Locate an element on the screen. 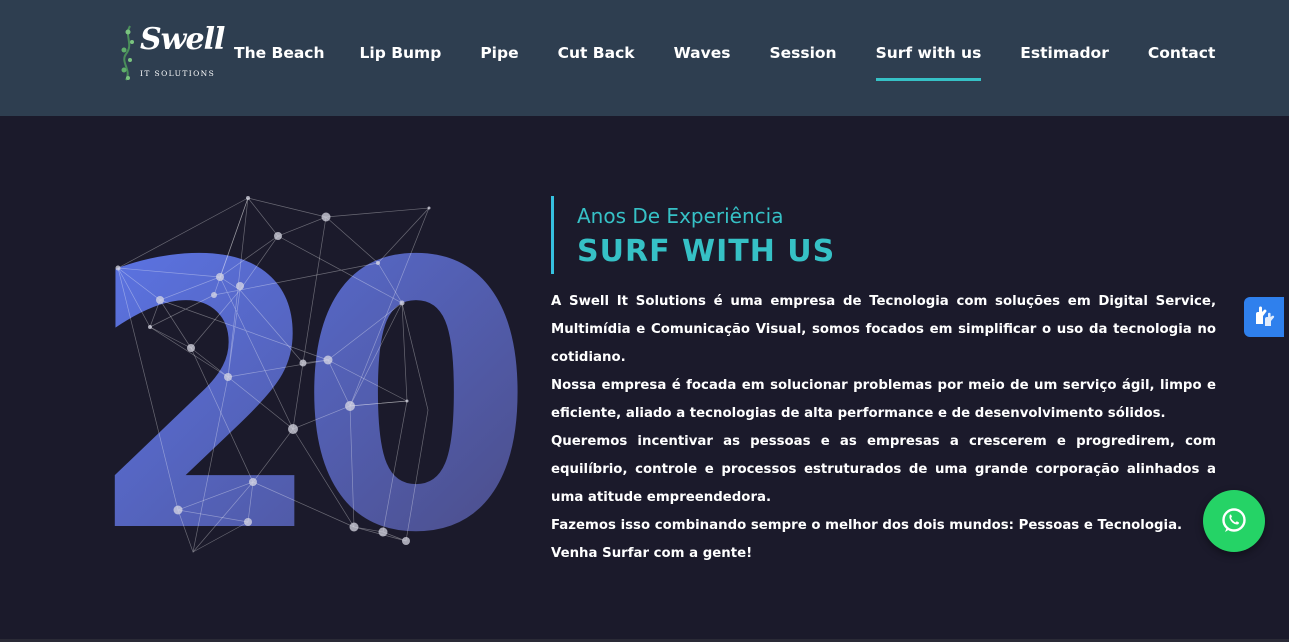 This screenshot has height=642, width=1289. nav-item-cut-back: Cut Back is located at coordinates (596, 58).